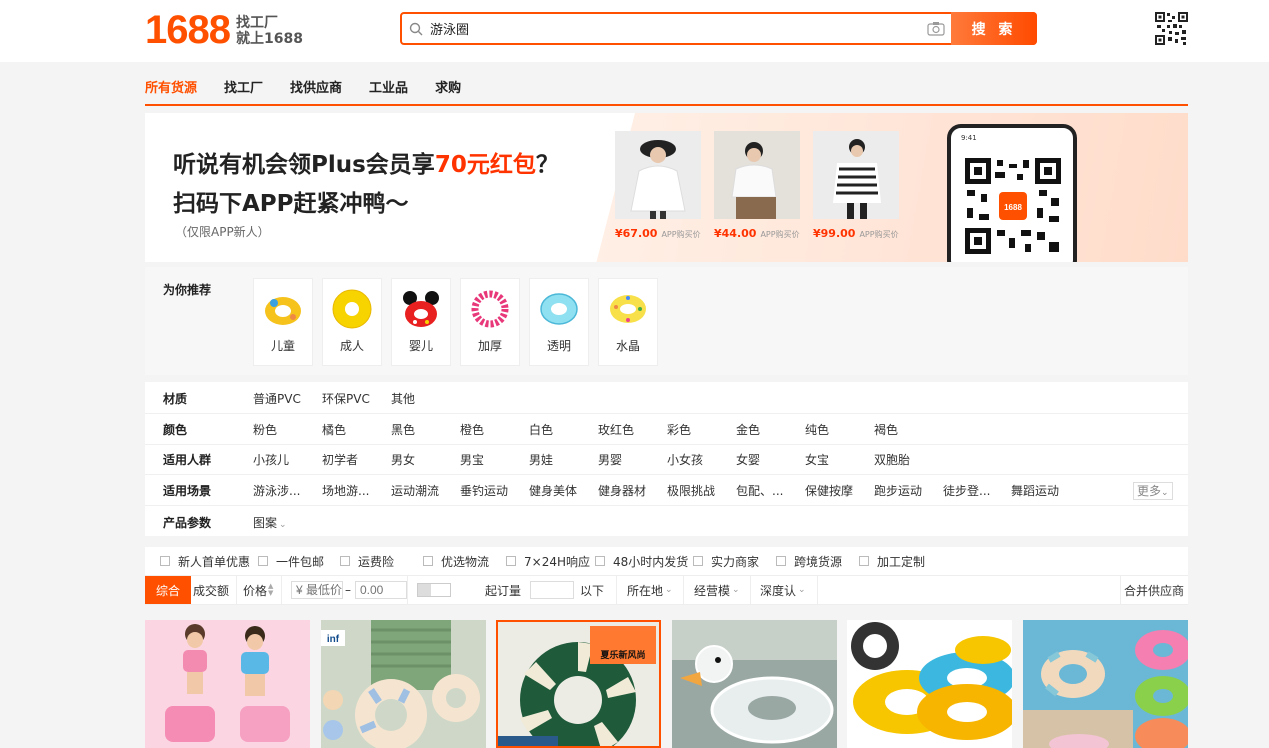  Describe the element at coordinates (277, 398) in the screenshot. I see `filter-option: 普通PVC` at that location.